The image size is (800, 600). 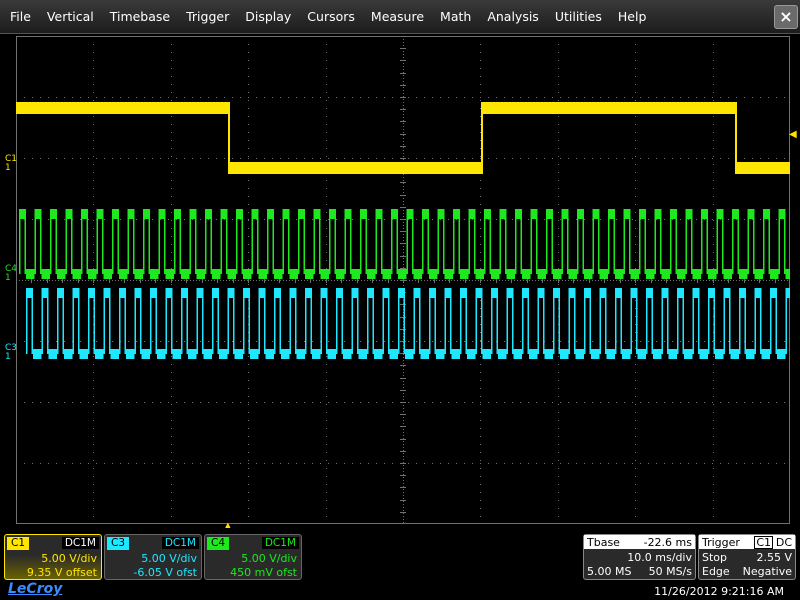 What do you see at coordinates (609, 571) in the screenshot?
I see `timebase-samples: 5.00 MS` at bounding box center [609, 571].